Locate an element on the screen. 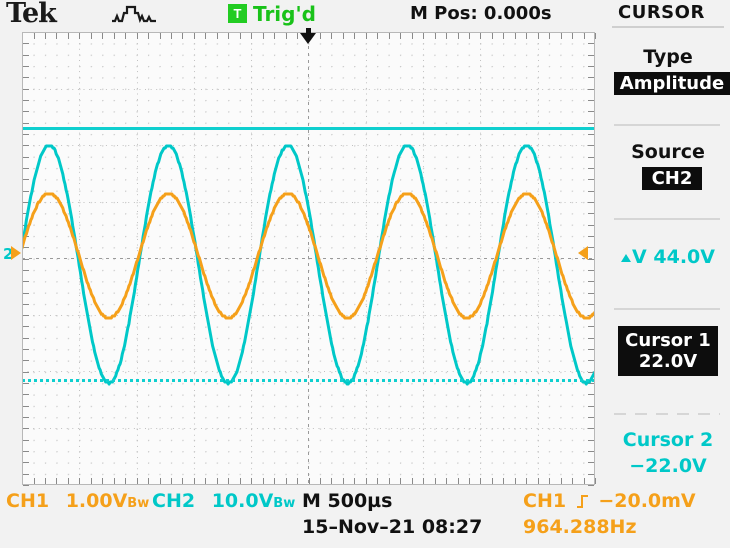 This screenshot has height=548, width=730. rising-edge-icon is located at coordinates (582, 500).